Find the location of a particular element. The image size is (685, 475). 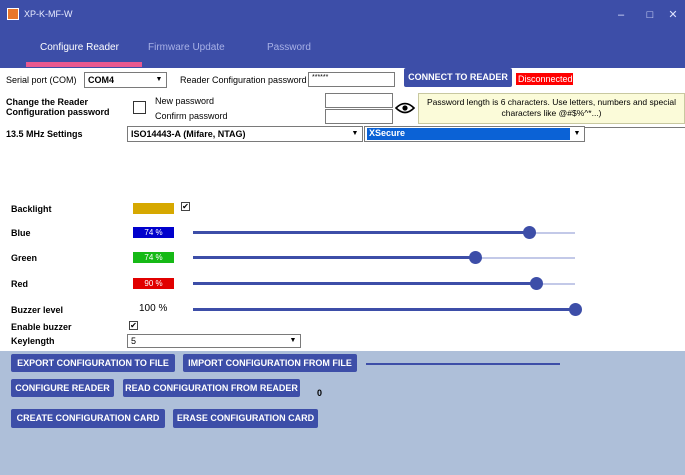

protocol-select: ISO14443-A (Mifare, NTAG) ▼ is located at coordinates (245, 134).